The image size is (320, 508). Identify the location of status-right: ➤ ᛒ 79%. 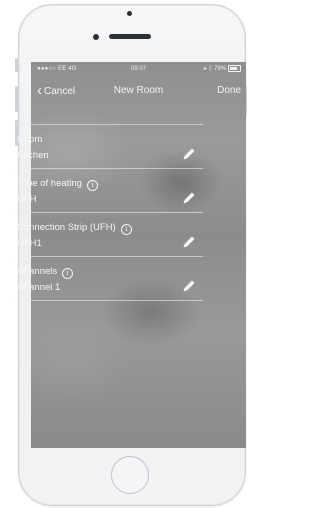
(222, 69).